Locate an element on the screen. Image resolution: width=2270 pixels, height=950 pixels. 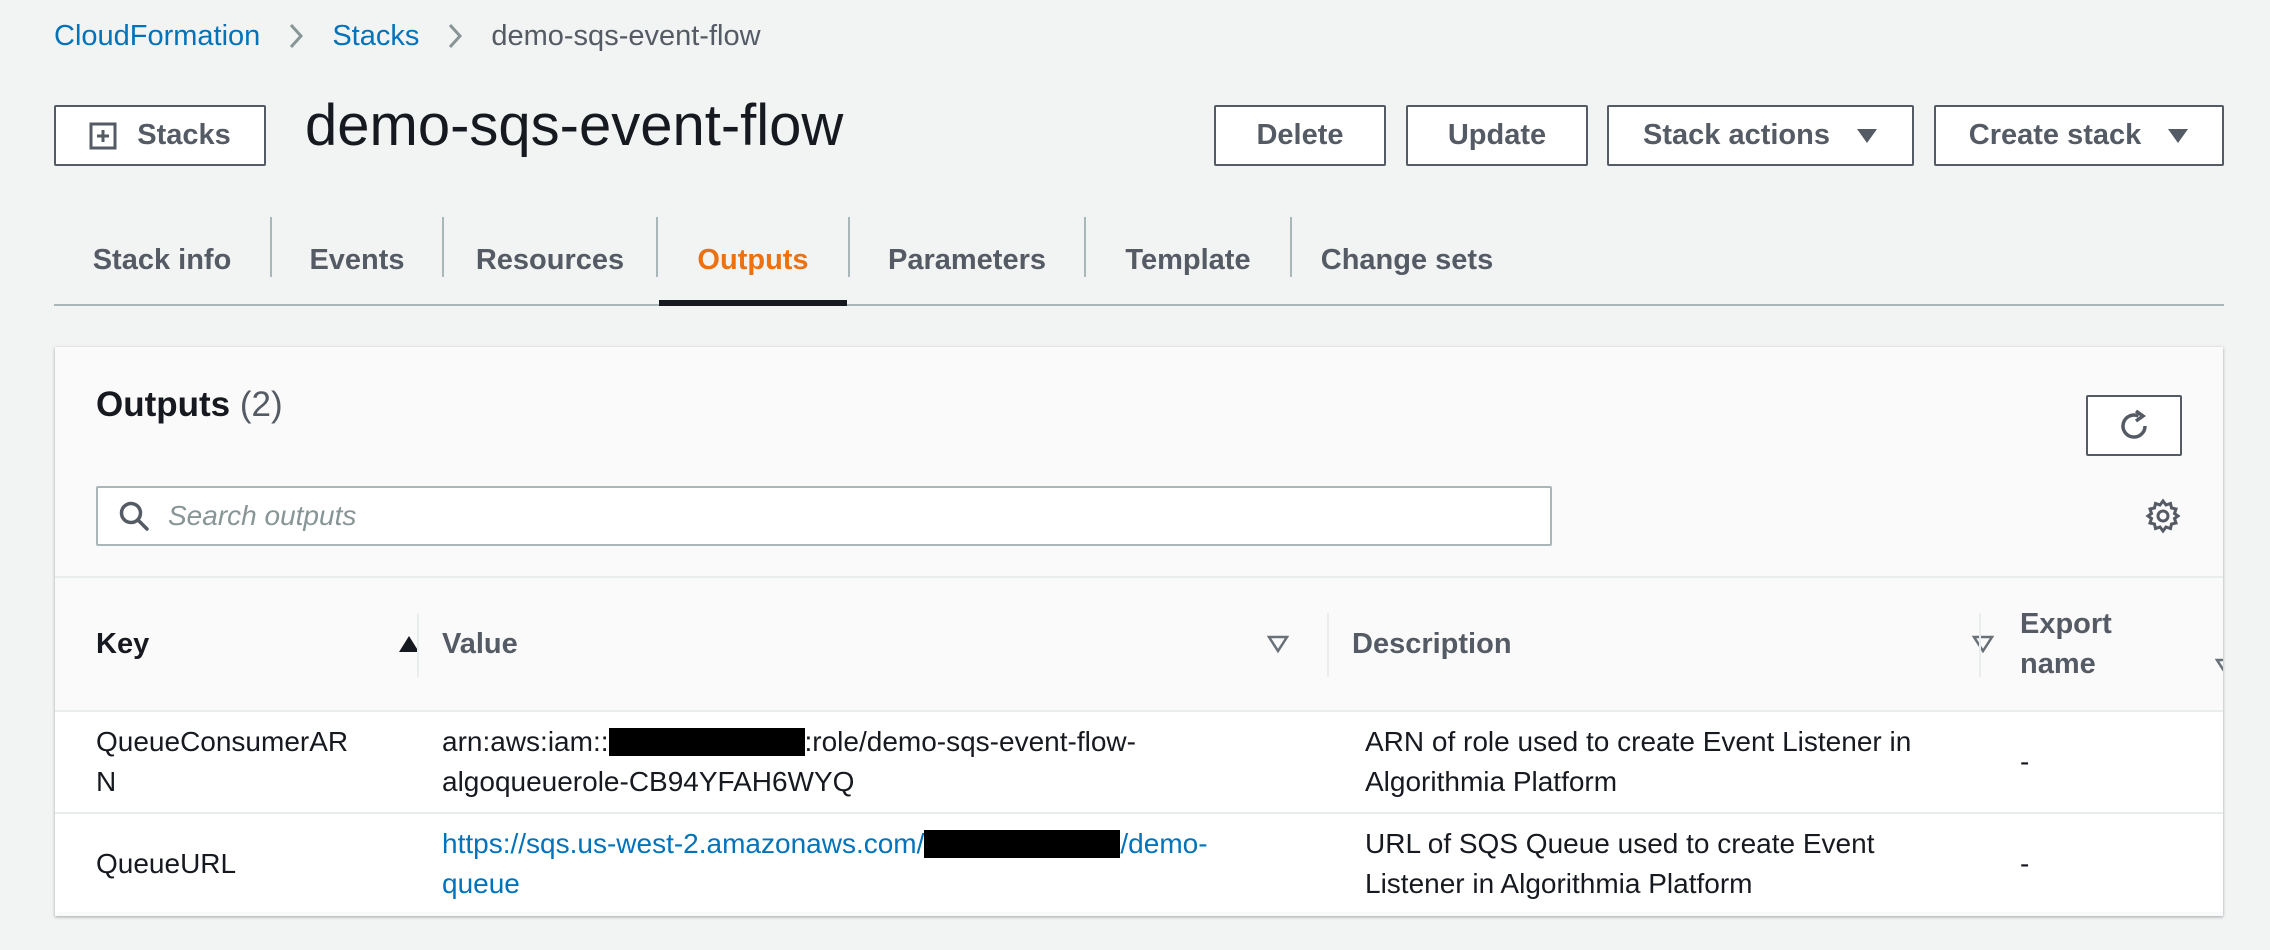
cell-value-prefix: arn:aws:iam:: is located at coordinates (525, 741).